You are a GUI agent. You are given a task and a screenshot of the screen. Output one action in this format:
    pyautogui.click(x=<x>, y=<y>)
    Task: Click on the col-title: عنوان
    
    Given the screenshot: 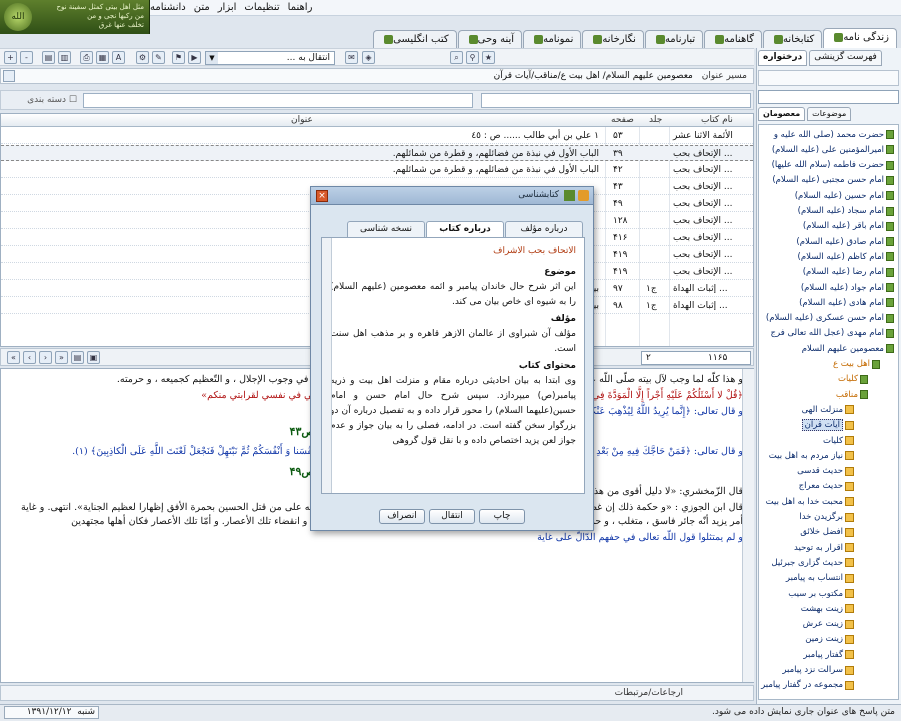 What is the action you would take?
    pyautogui.click(x=302, y=120)
    